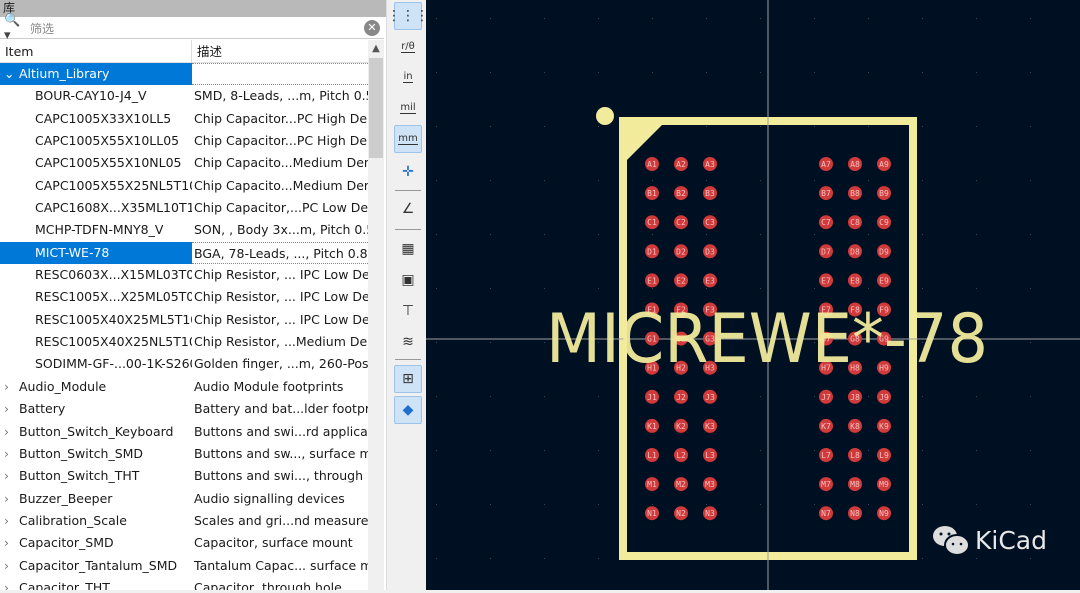  What do you see at coordinates (96, 499) in the screenshot?
I see `row-name-cell: › Buzzer_Beeper` at bounding box center [96, 499].